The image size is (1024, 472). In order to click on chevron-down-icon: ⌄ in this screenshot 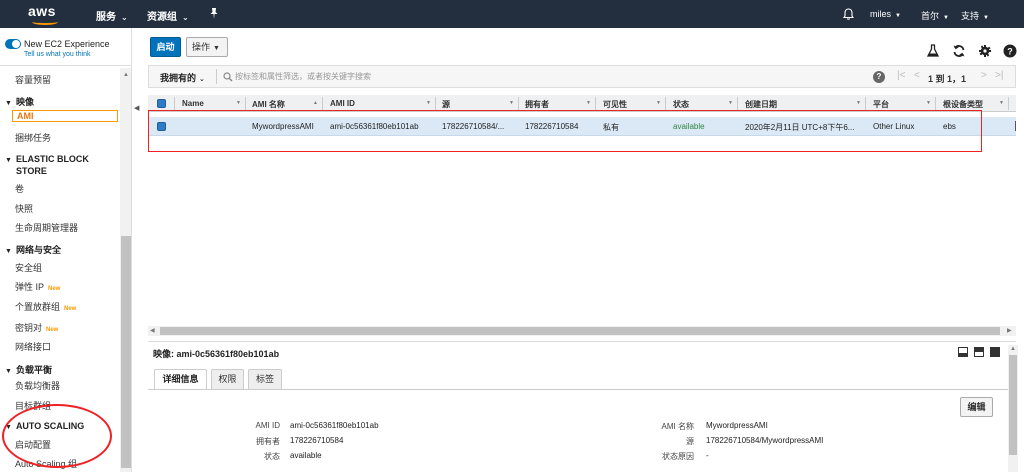, I will do `click(185, 17)`.